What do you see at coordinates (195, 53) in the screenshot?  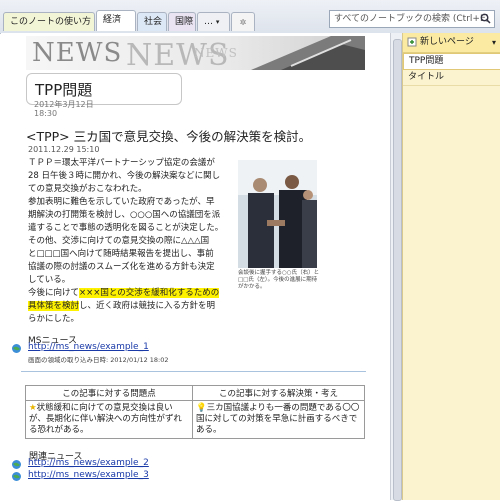 I see `news-banner-image: NEWS NEWS NEWS` at bounding box center [195, 53].